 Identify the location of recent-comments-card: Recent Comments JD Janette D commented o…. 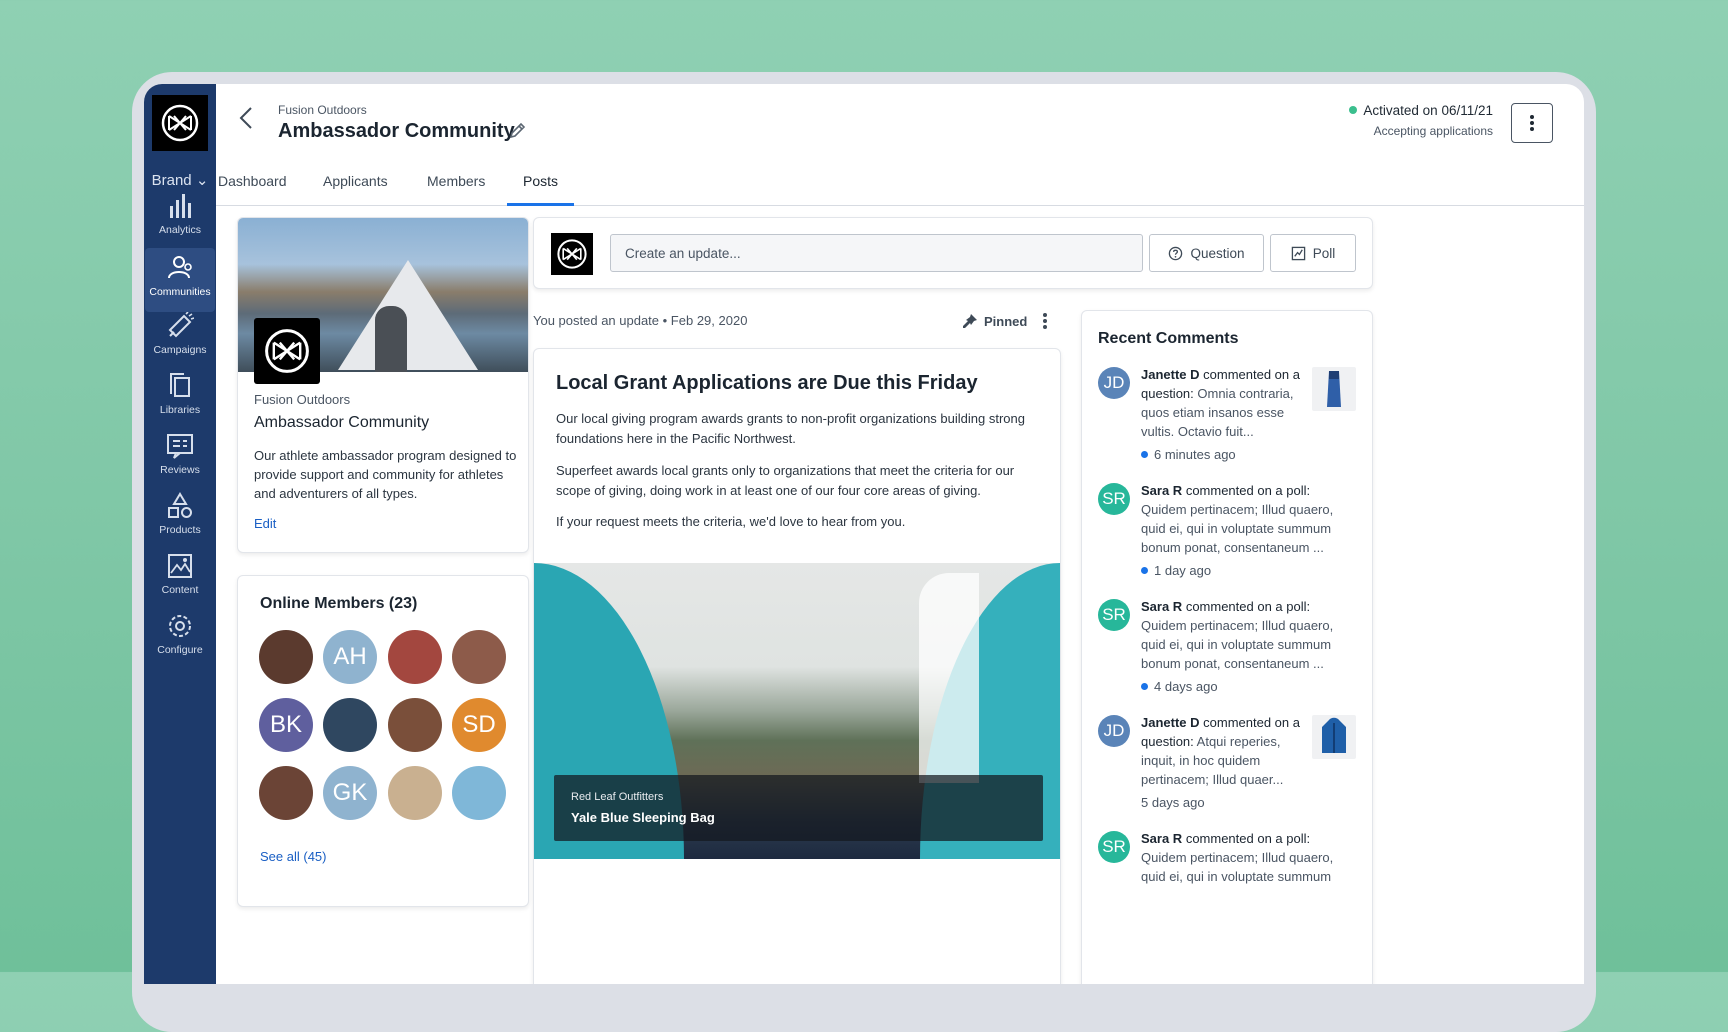
(1227, 647).